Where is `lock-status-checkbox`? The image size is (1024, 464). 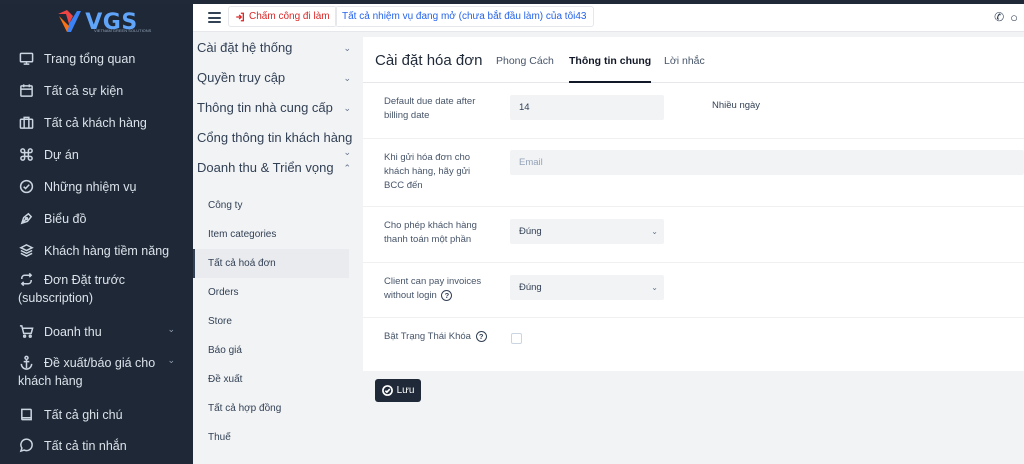
lock-status-checkbox is located at coordinates (516, 338).